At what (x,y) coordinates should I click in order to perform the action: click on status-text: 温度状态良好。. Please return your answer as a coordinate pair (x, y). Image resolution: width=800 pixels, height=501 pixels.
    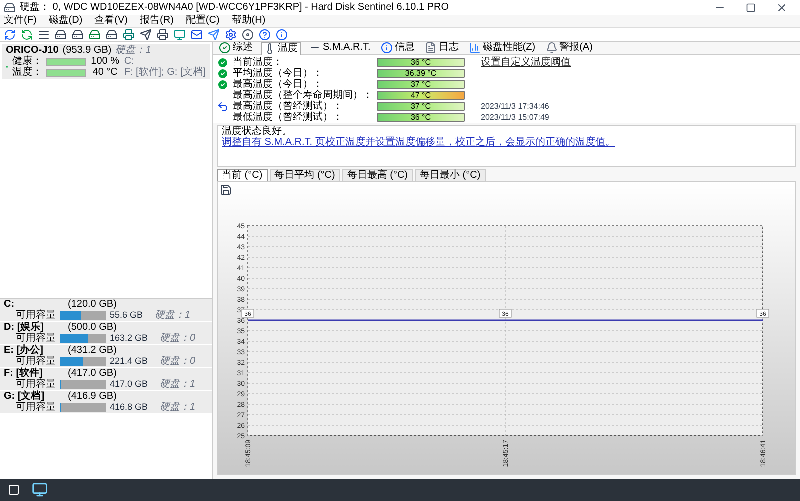
    Looking at the image, I should click on (257, 131).